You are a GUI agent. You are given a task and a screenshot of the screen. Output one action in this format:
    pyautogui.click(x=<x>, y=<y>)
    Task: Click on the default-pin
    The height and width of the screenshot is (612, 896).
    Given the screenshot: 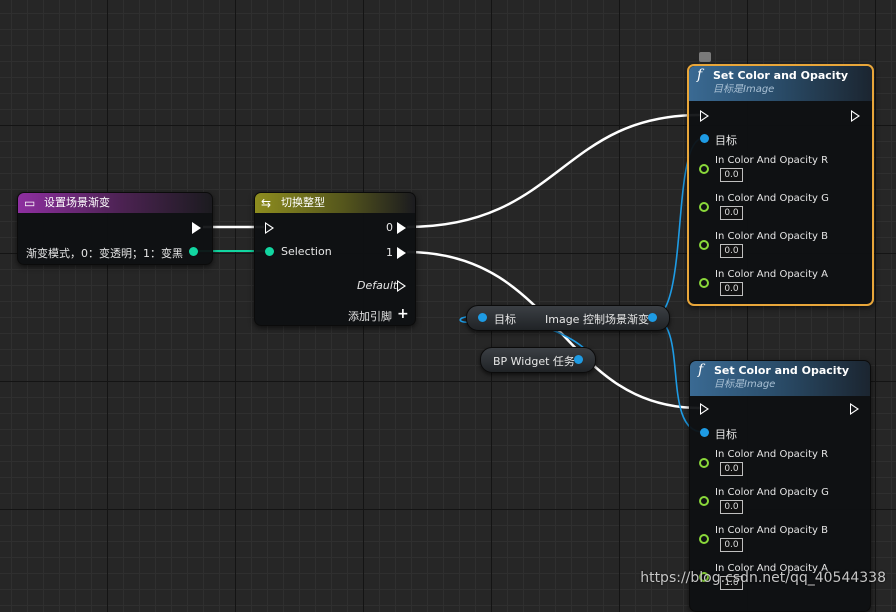 What is the action you would take?
    pyautogui.click(x=401, y=286)
    